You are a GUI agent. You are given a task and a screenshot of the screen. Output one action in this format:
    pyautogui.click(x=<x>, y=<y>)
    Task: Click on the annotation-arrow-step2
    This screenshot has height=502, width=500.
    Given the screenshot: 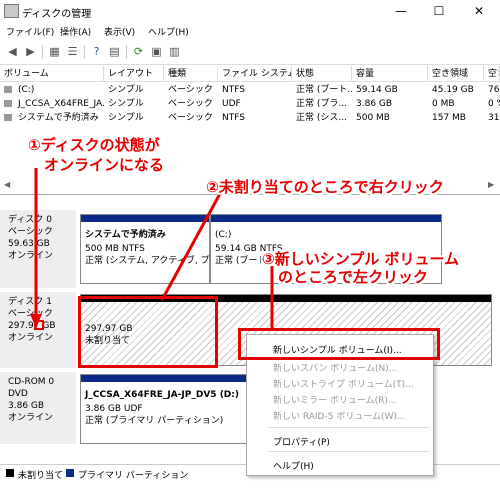 What is the action you would take?
    pyautogui.click(x=192, y=245)
    